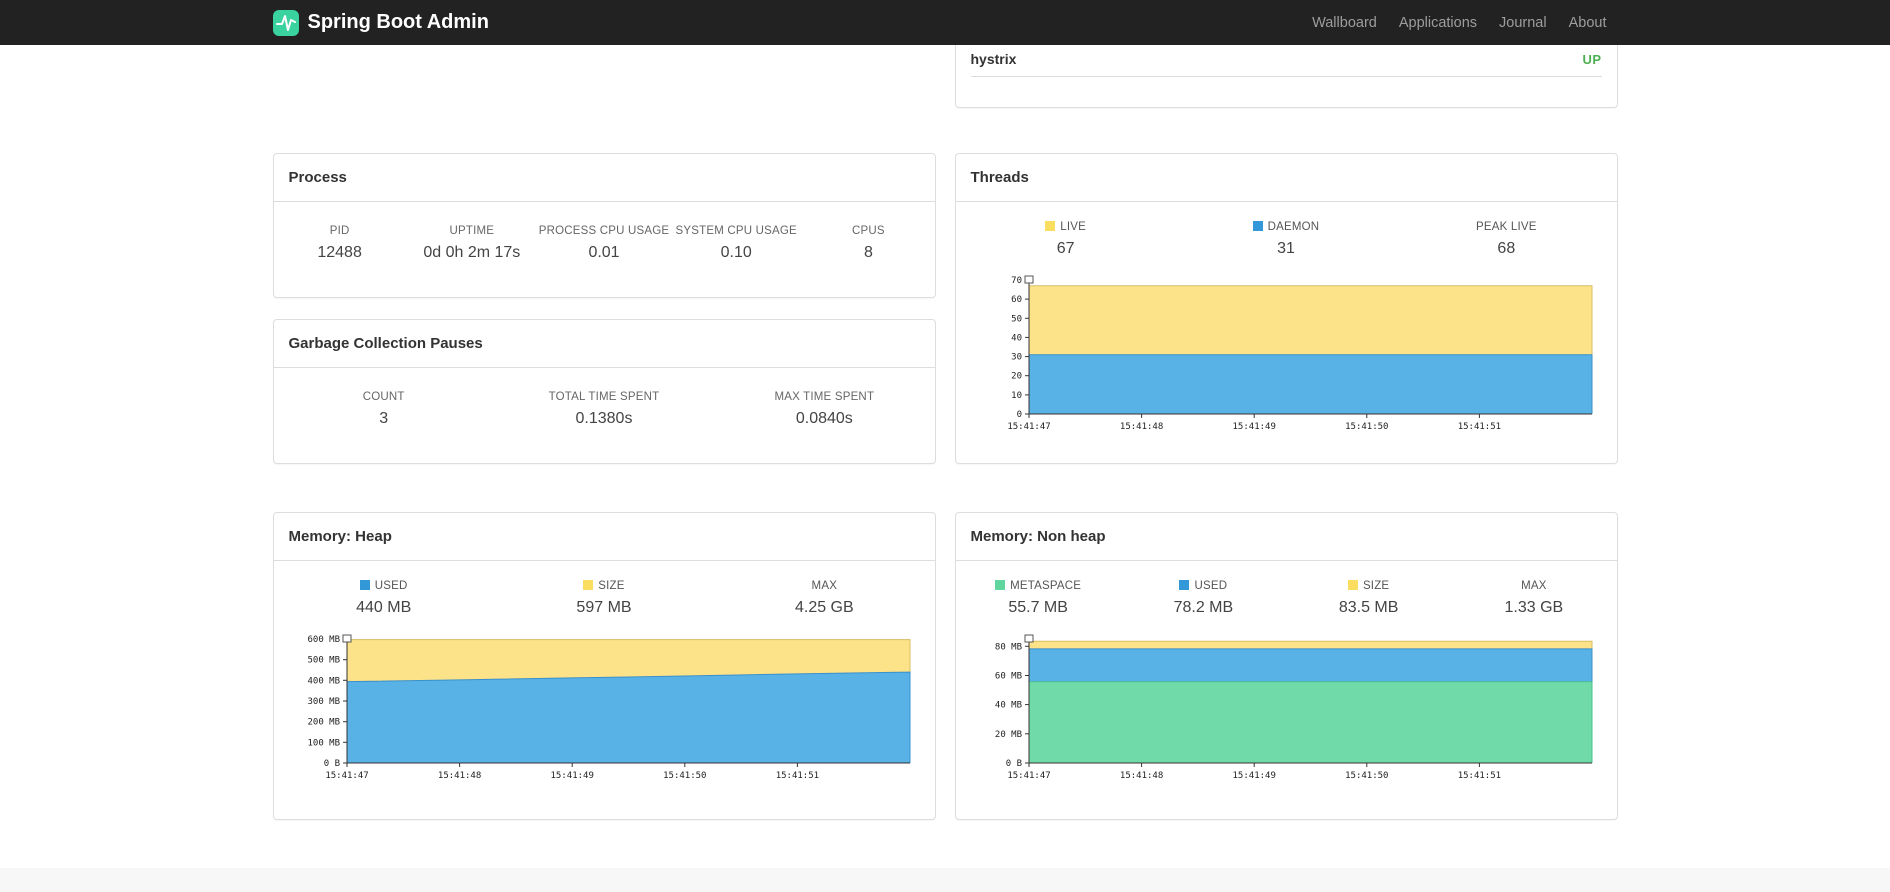  Describe the element at coordinates (1592, 59) in the screenshot. I see `status-badge: UP` at that location.